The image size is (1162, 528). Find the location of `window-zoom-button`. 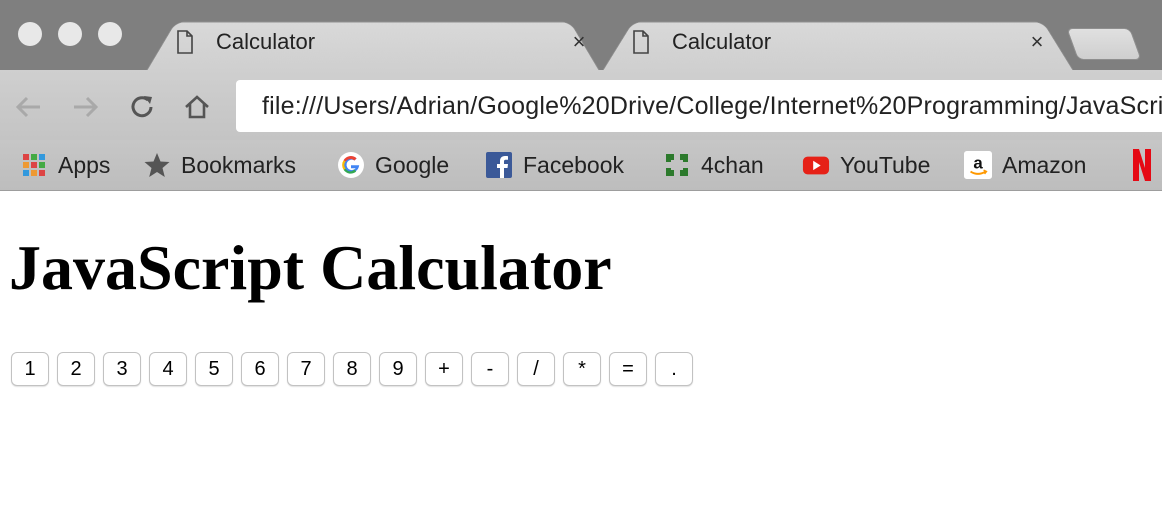

window-zoom-button is located at coordinates (110, 34).